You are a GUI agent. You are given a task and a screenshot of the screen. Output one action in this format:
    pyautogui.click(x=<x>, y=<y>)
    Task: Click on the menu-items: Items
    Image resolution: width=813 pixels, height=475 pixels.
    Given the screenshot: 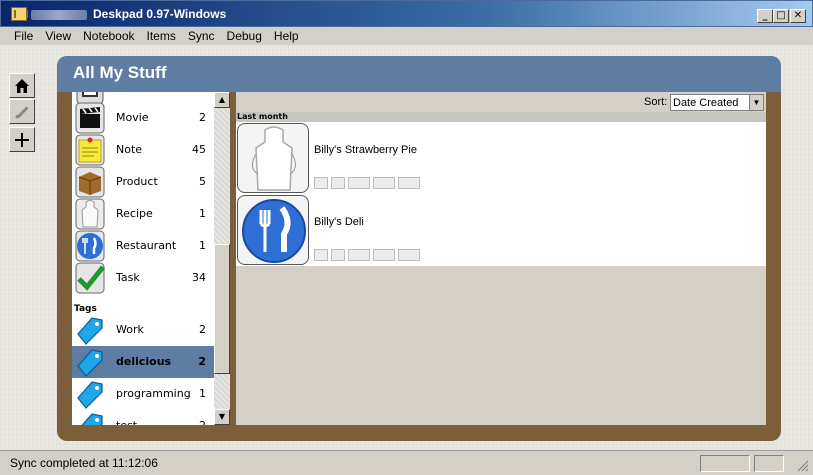 What is the action you would take?
    pyautogui.click(x=161, y=36)
    